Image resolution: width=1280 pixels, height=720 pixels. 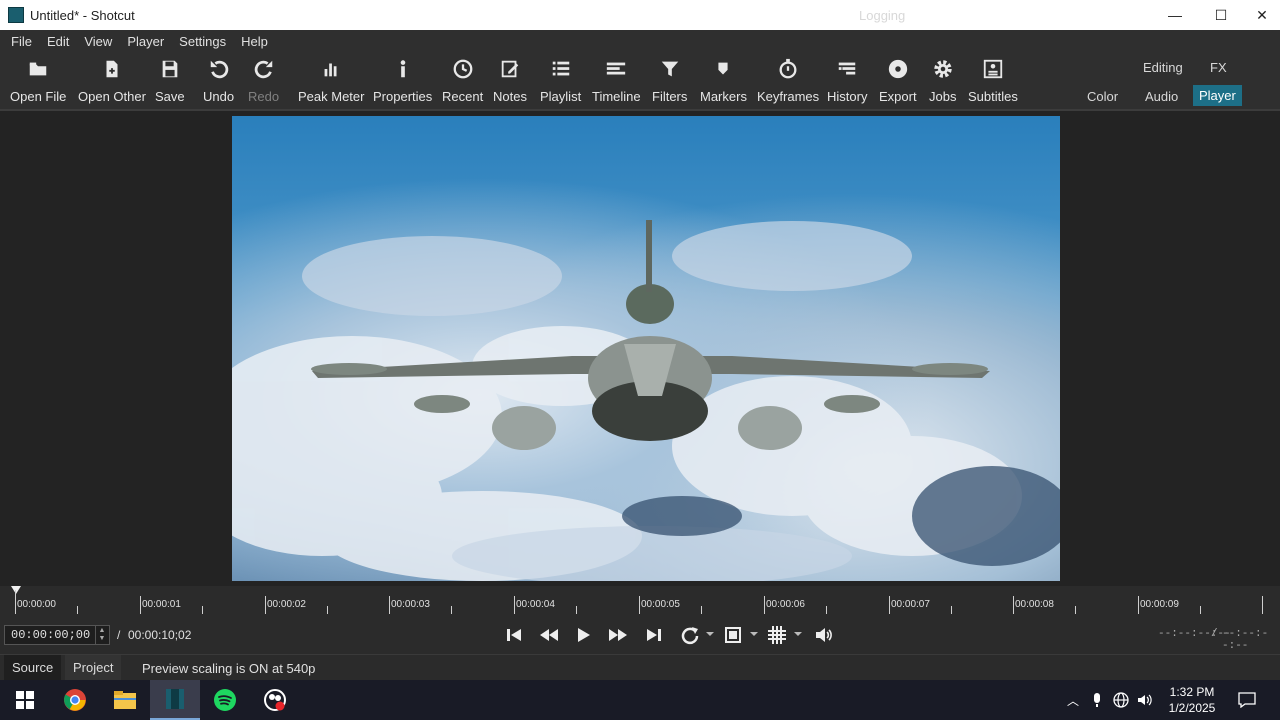 What do you see at coordinates (102, 639) in the screenshot?
I see `spin-down-icon: ▼` at bounding box center [102, 639].